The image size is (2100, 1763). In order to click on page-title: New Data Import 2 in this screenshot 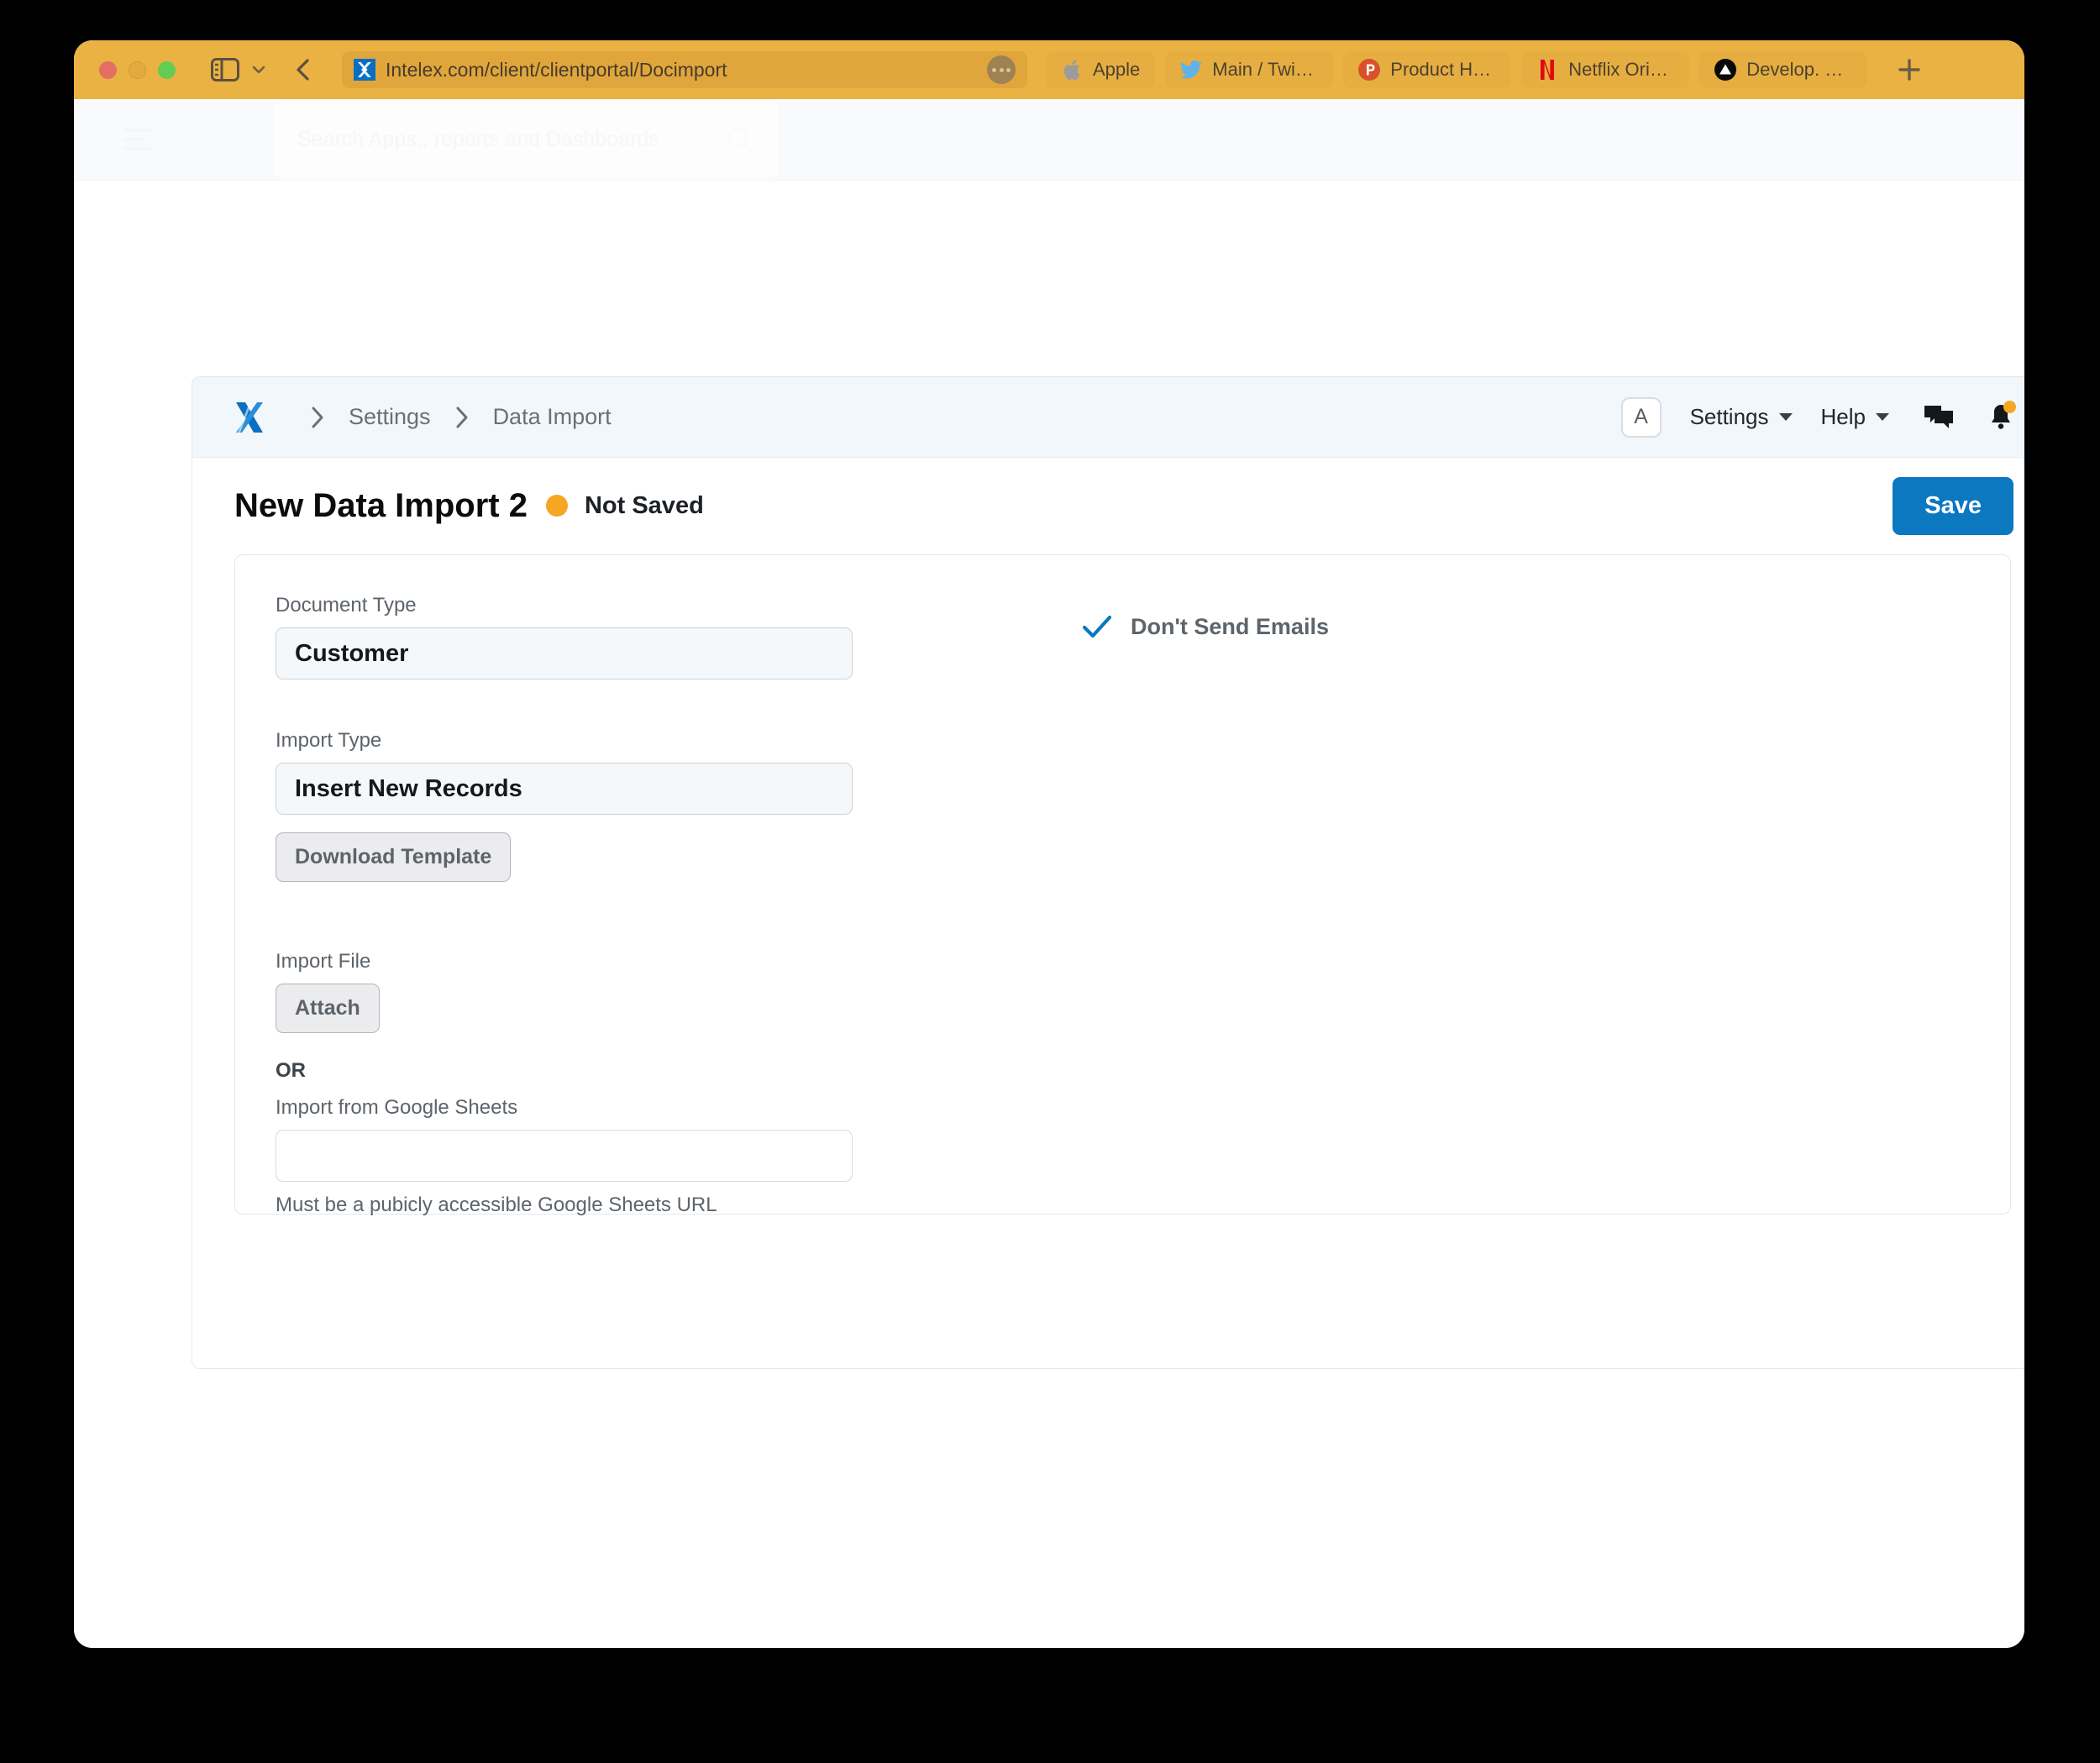, I will do `click(381, 505)`.